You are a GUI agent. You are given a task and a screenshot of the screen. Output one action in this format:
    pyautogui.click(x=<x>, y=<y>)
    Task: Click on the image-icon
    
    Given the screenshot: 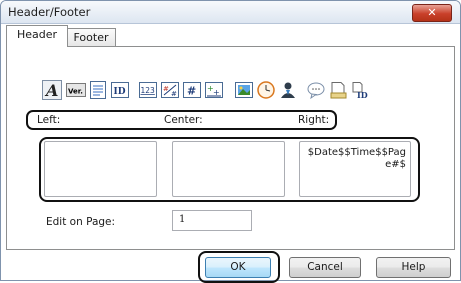 What is the action you would take?
    pyautogui.click(x=244, y=90)
    